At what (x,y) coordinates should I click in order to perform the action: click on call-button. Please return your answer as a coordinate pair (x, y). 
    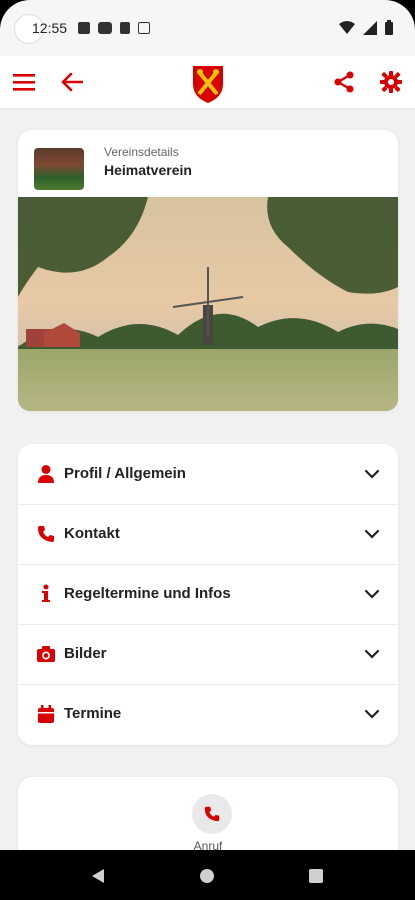
    Looking at the image, I should click on (212, 814).